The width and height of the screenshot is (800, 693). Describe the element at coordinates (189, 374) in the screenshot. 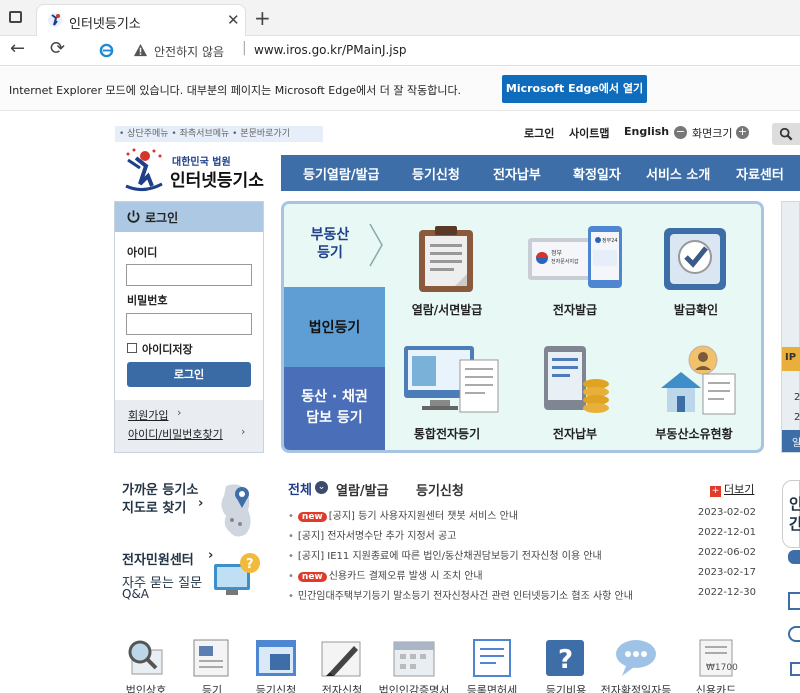

I see `login-button: 로그인` at that location.